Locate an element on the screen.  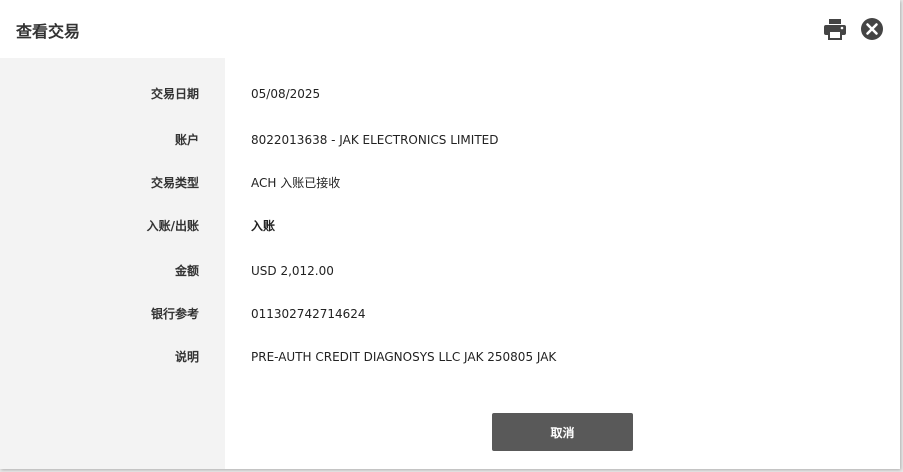
field-label: 账户 is located at coordinates (186, 140).